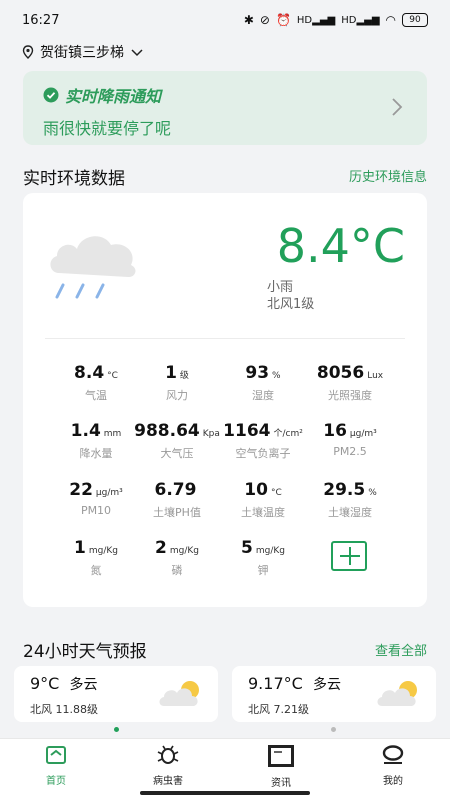  What do you see at coordinates (248, 20) in the screenshot?
I see `bluetooth-icon: ✱` at bounding box center [248, 20].